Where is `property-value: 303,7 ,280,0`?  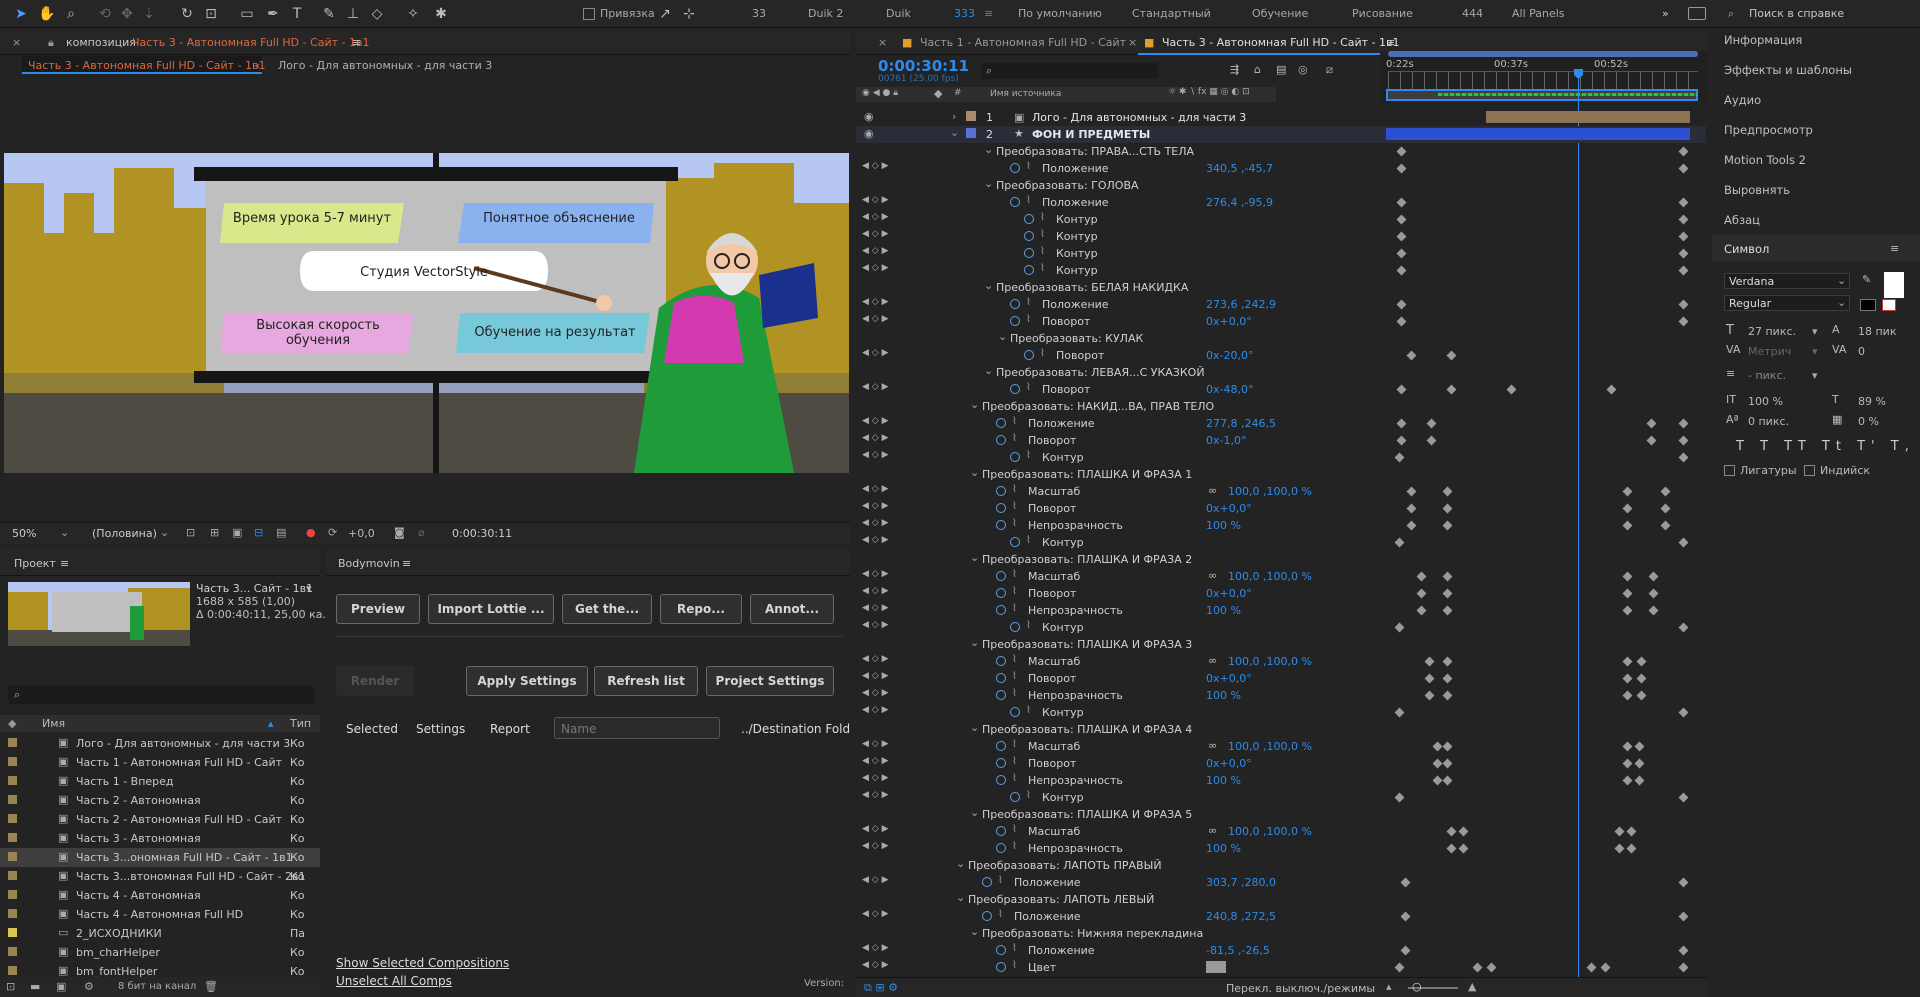 property-value: 303,7 ,280,0 is located at coordinates (1241, 882).